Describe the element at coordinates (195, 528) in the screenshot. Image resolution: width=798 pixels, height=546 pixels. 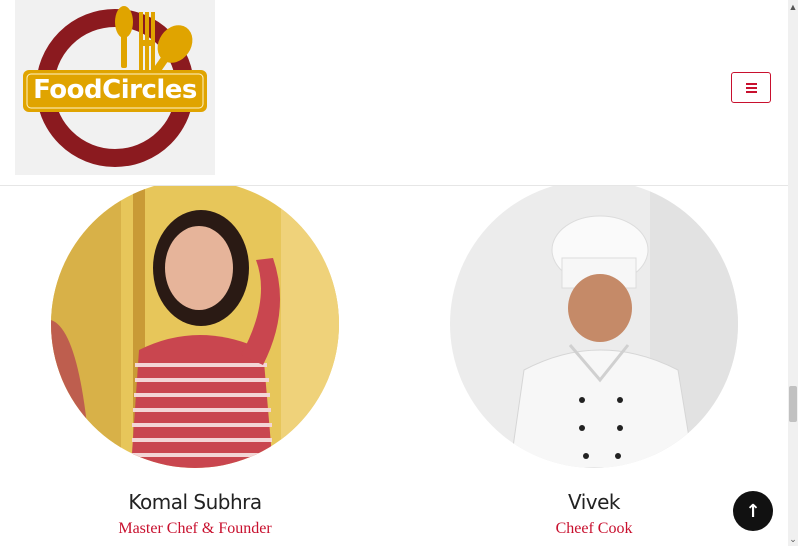
I see `member-role: Master Chef & Founder` at that location.